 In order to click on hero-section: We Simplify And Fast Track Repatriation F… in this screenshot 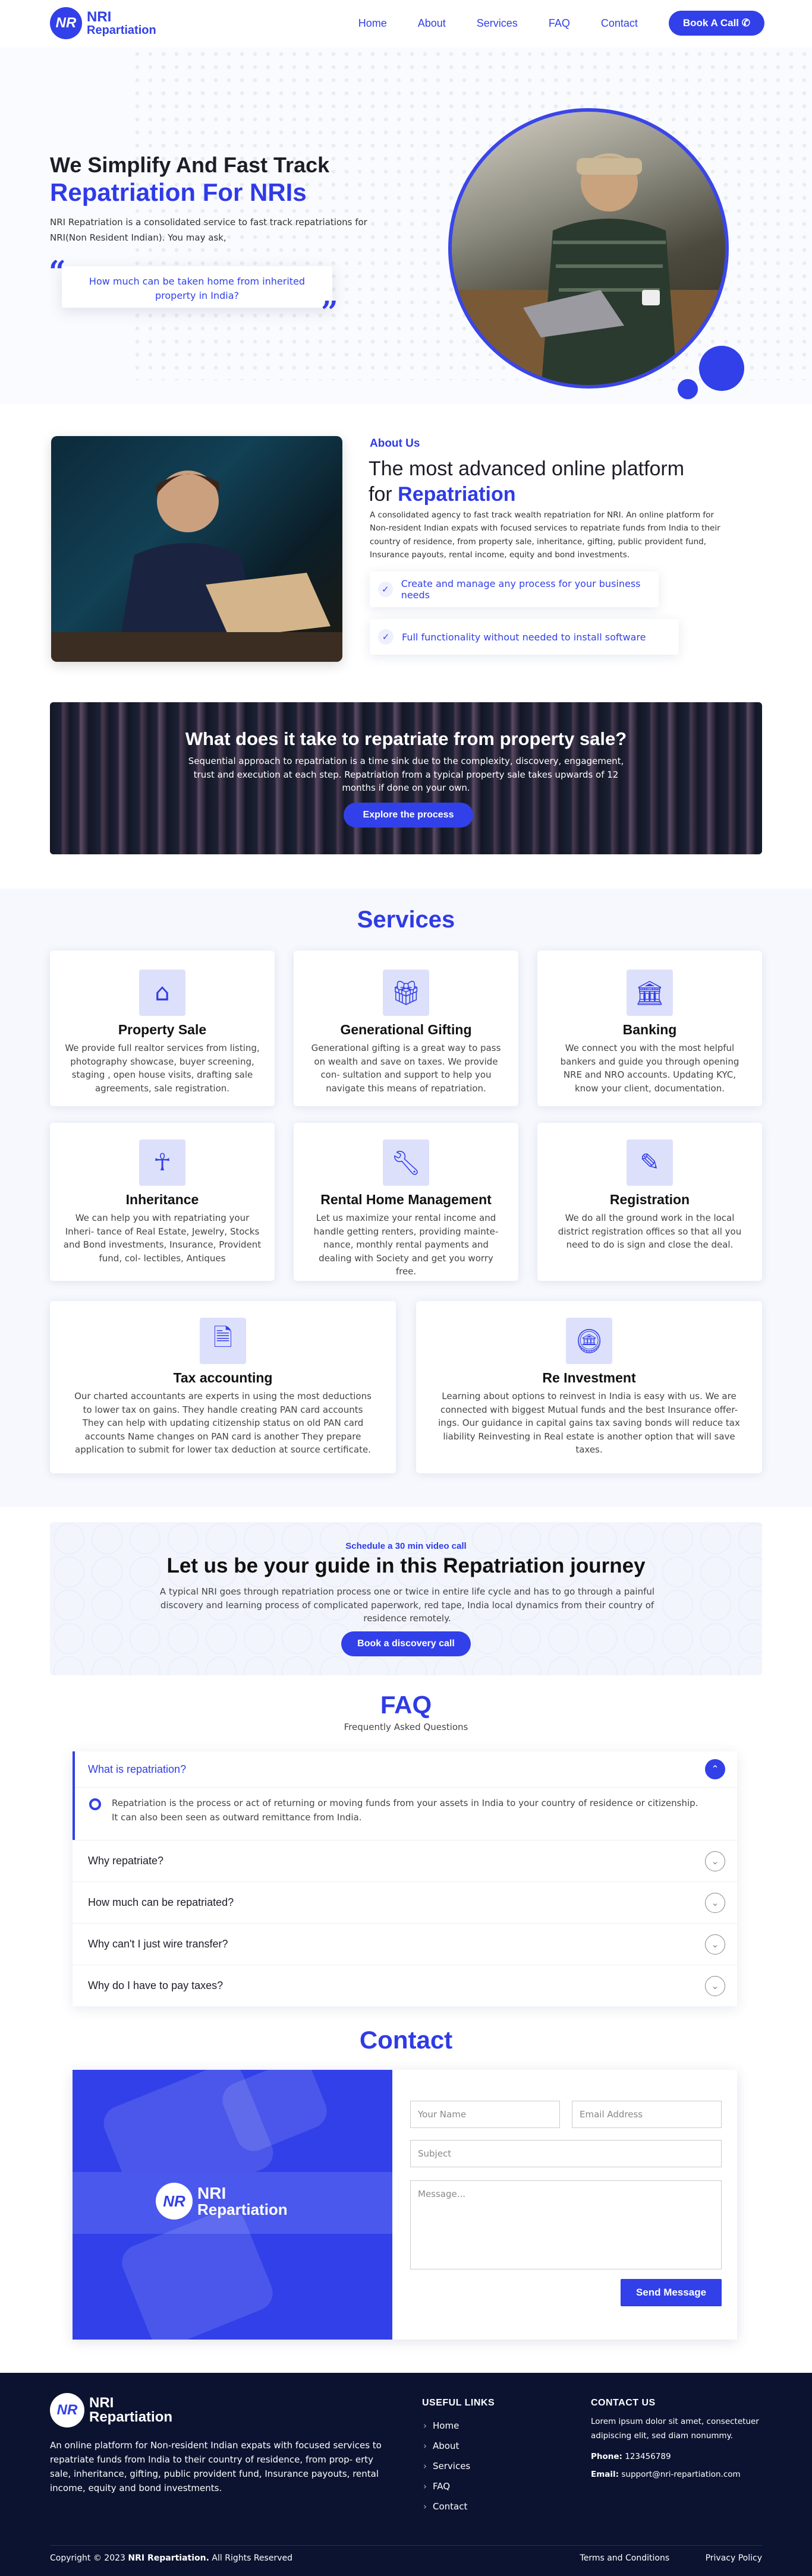, I will do `click(406, 226)`.